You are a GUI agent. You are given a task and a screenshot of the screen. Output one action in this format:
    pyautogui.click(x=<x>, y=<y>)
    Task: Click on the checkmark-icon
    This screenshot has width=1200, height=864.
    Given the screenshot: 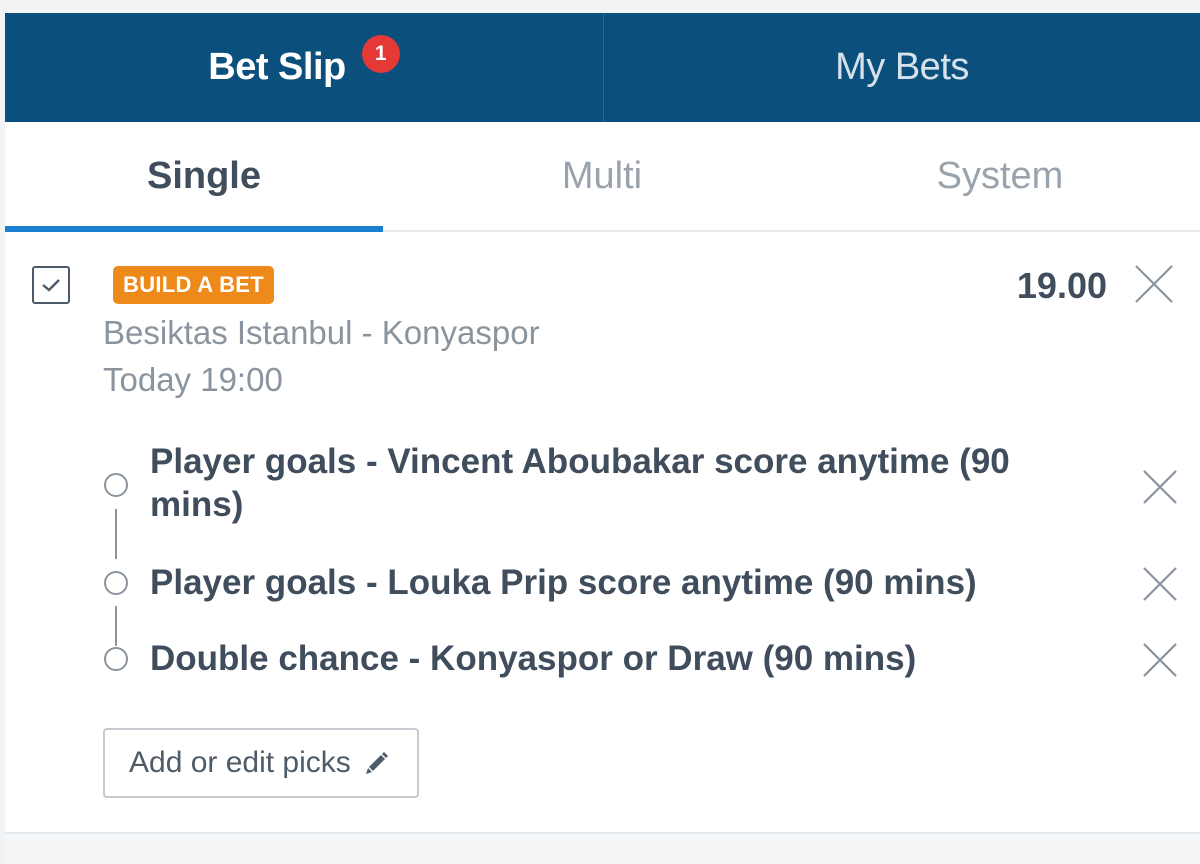 What is the action you would take?
    pyautogui.click(x=51, y=285)
    